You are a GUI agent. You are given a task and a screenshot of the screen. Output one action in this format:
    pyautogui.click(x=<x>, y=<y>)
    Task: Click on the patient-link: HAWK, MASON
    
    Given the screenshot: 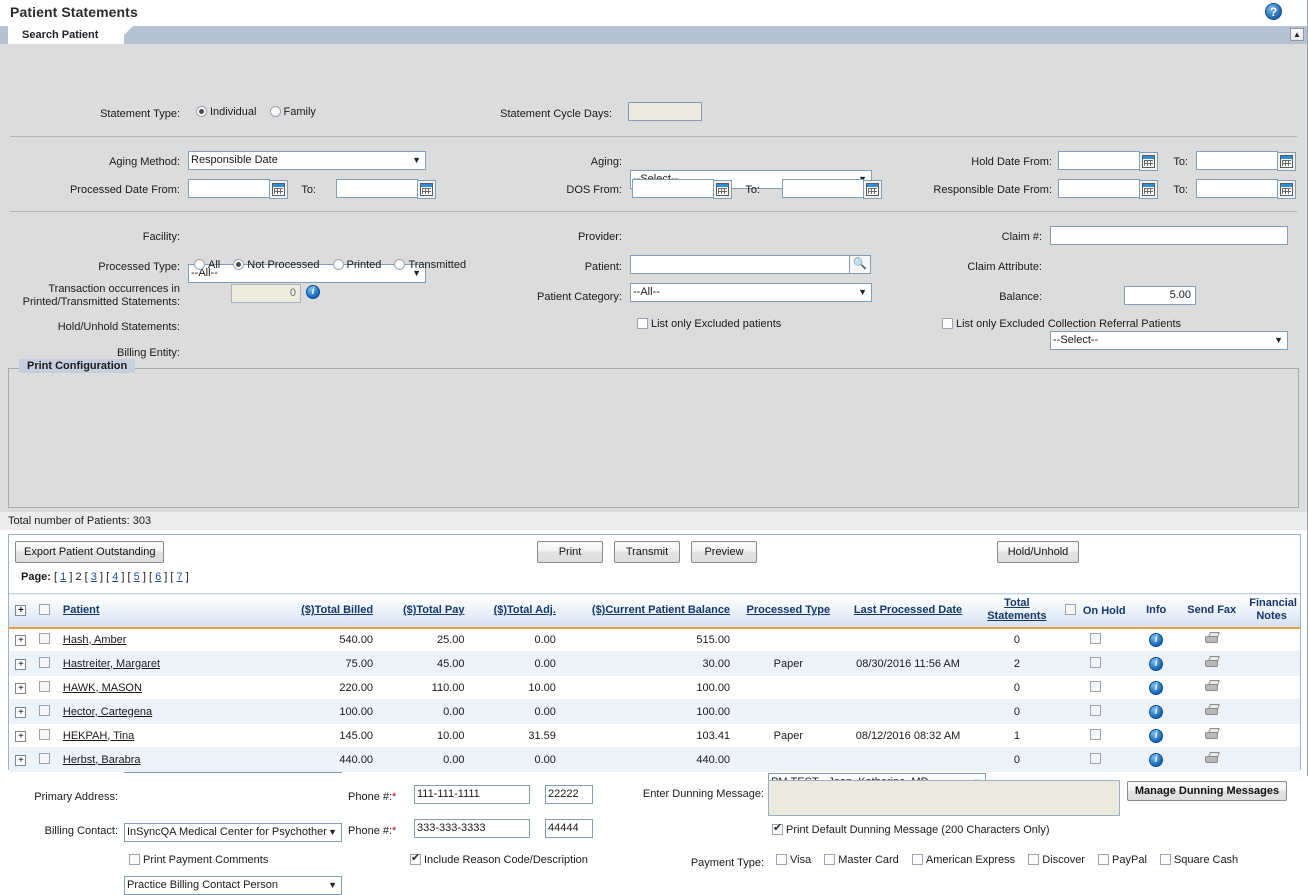 What is the action you would take?
    pyautogui.click(x=102, y=688)
    